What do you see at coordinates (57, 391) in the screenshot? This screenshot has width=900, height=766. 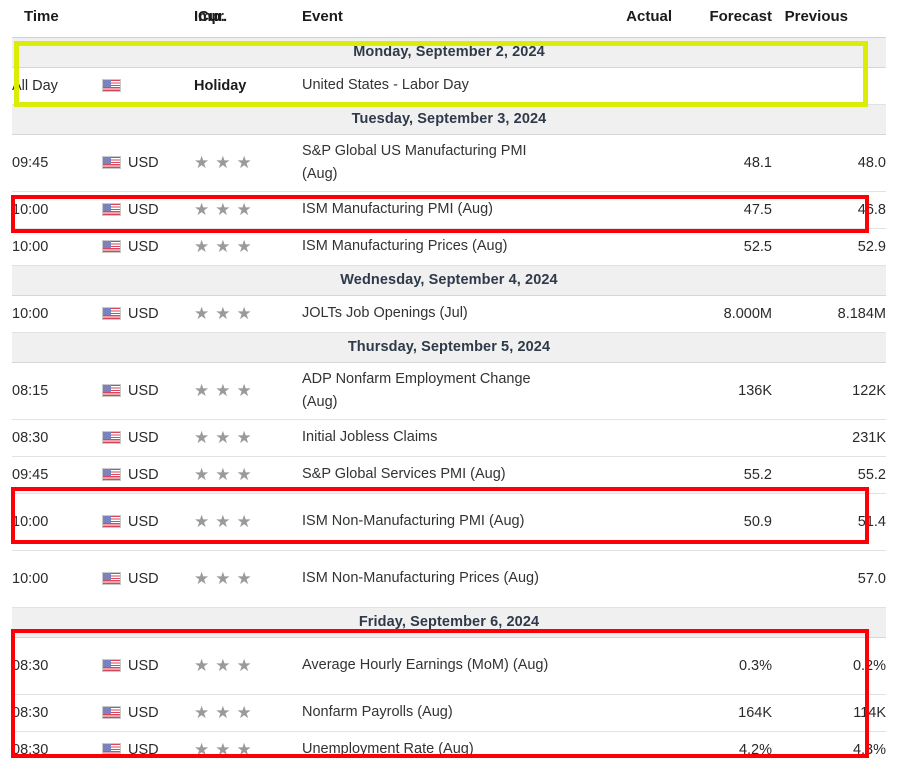 I see `cell-time: 08:15` at bounding box center [57, 391].